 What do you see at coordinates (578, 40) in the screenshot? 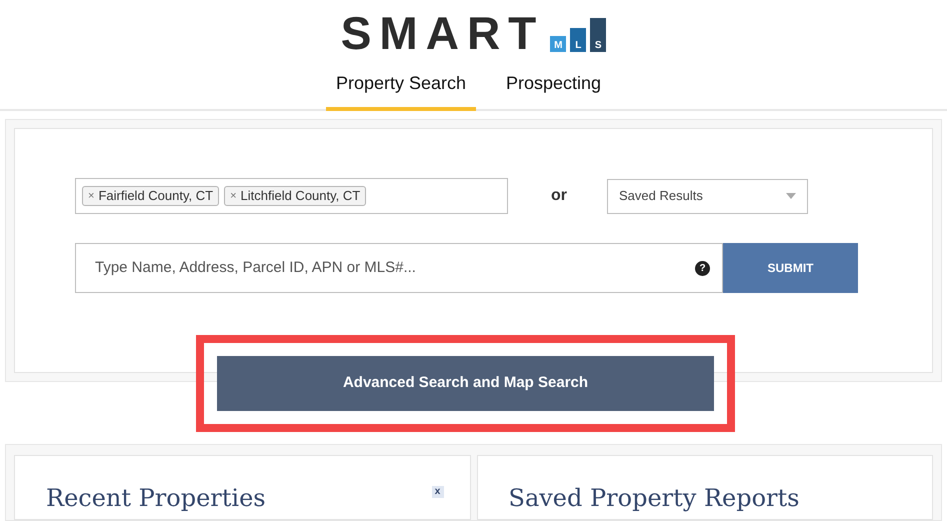
I see `logo-bar: L` at bounding box center [578, 40].